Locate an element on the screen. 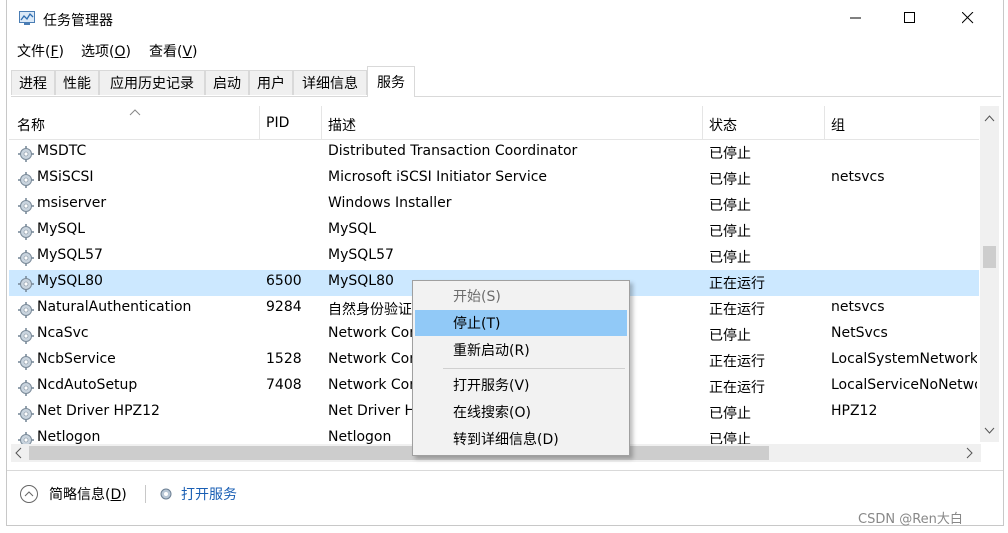  context-menu-start: 开始(S) is located at coordinates (521, 296).